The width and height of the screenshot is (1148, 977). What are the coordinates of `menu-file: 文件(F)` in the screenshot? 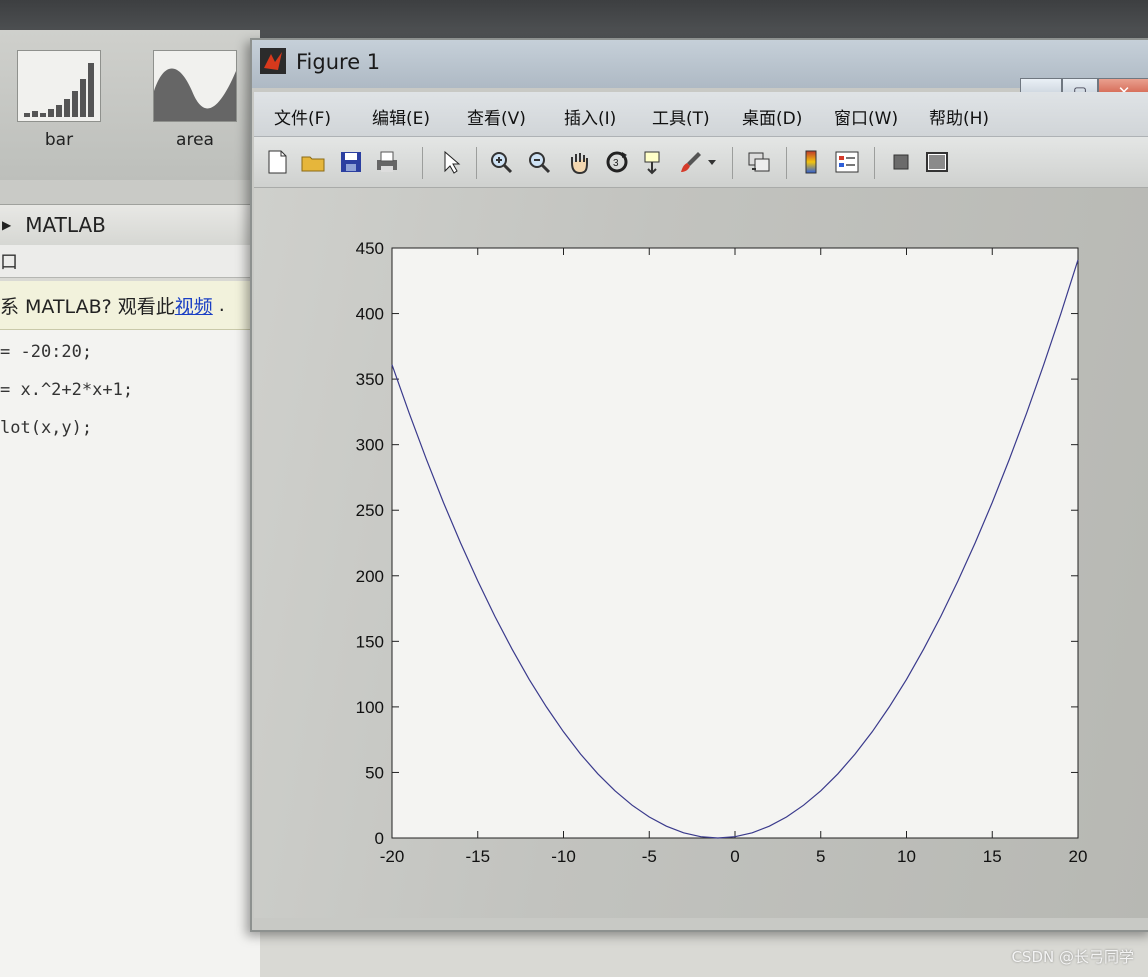 It's located at (302, 116).